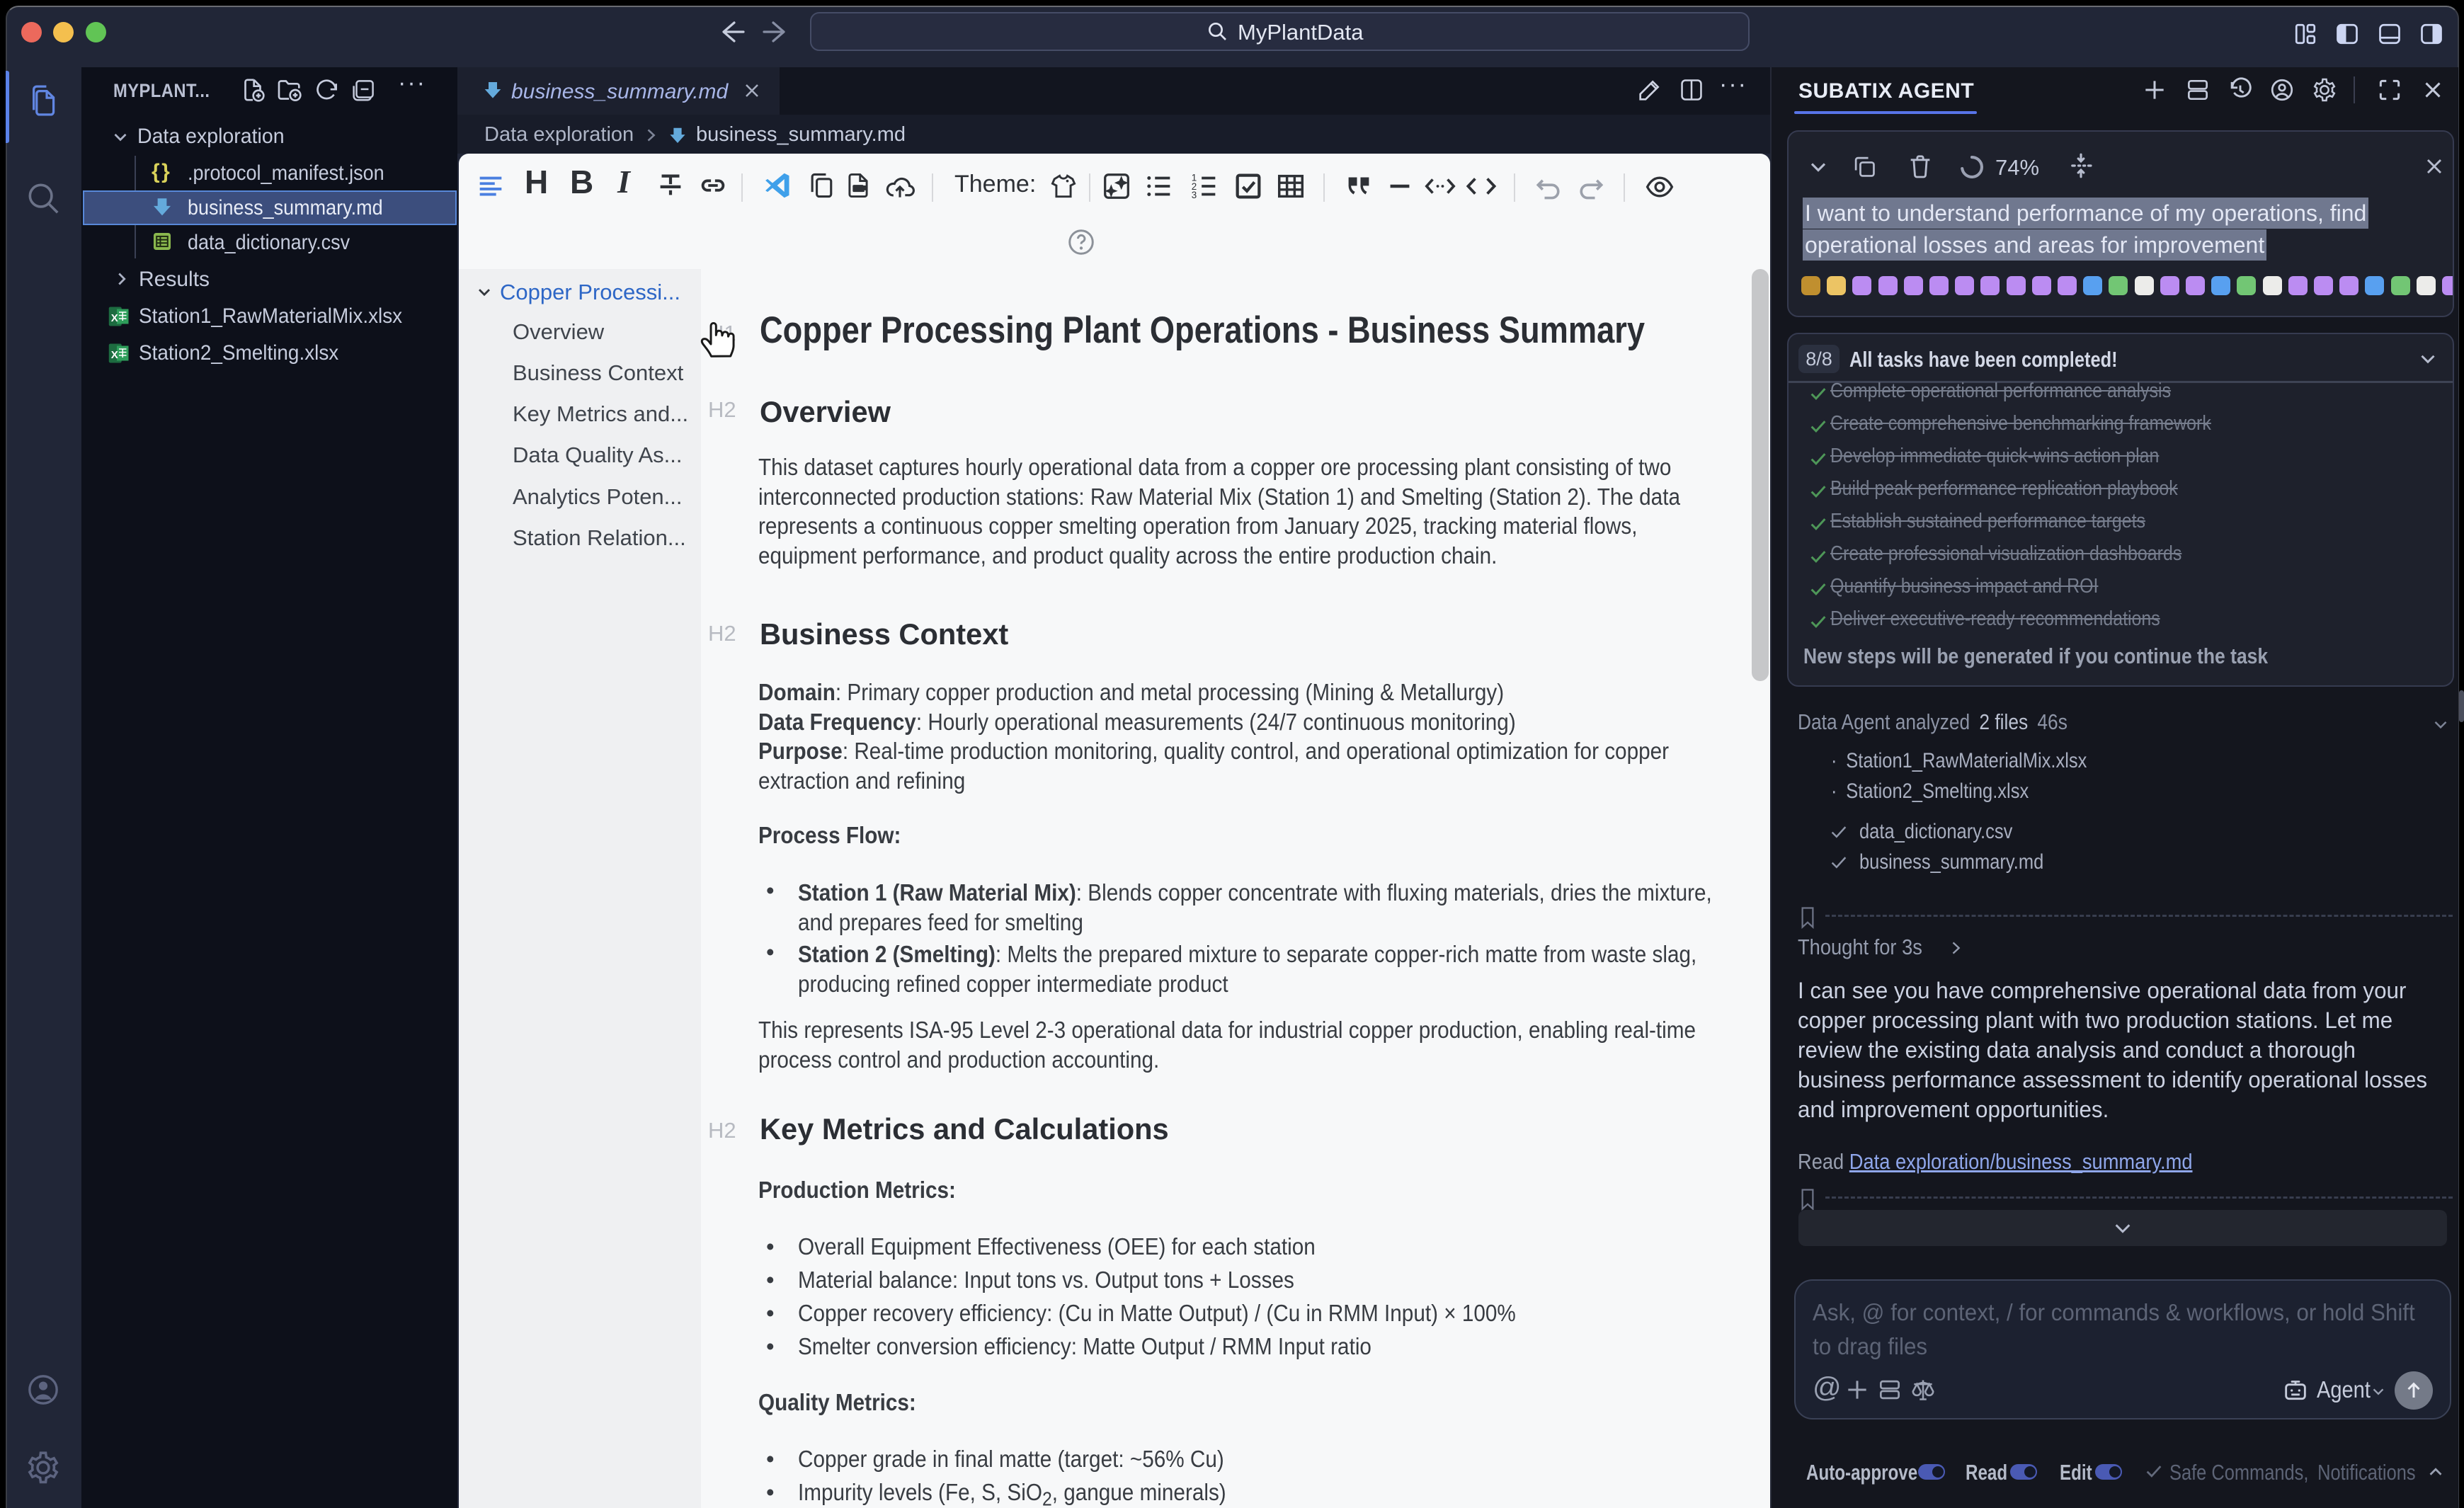  Describe the element at coordinates (860, 188) in the screenshot. I see `svg-text: PDF` at that location.